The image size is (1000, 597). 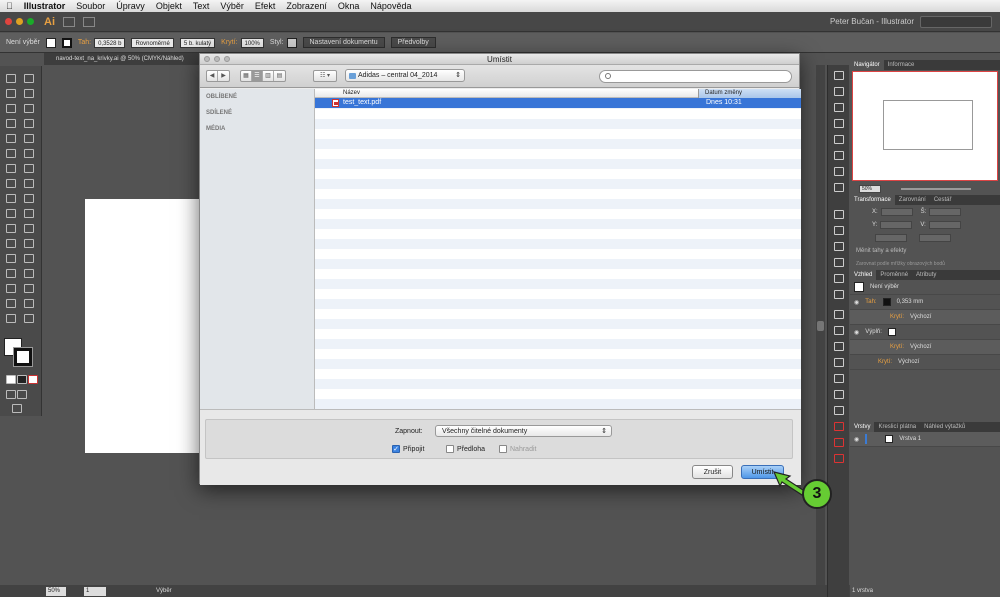 I want to click on minimize-window-icon, so click(x=19, y=21).